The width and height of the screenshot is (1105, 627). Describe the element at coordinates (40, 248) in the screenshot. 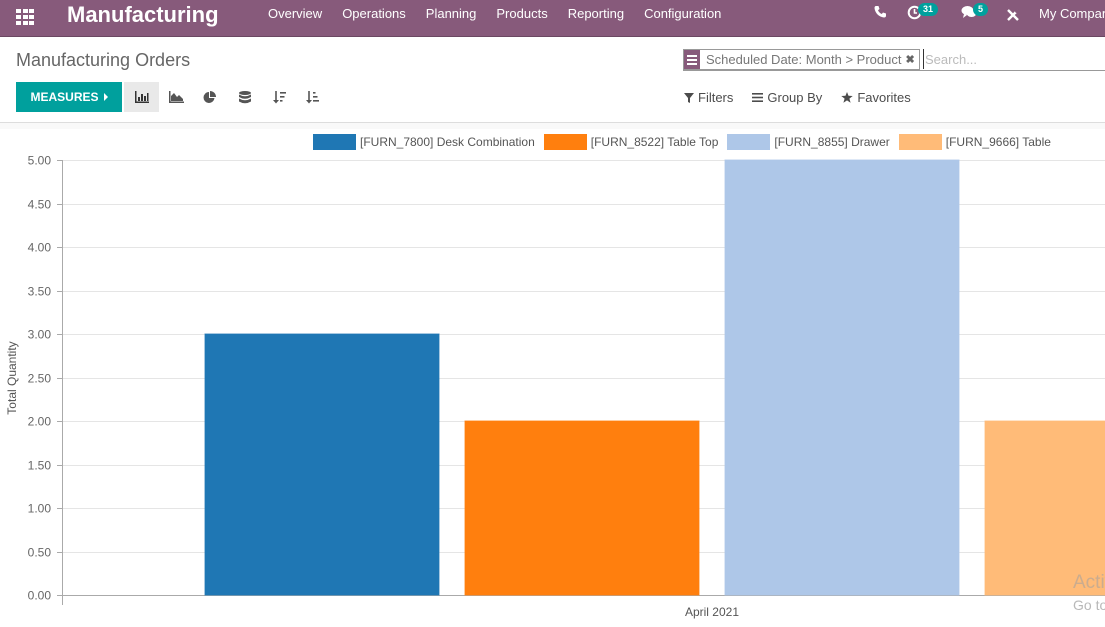

I see `y-tick-label: 4.00` at that location.